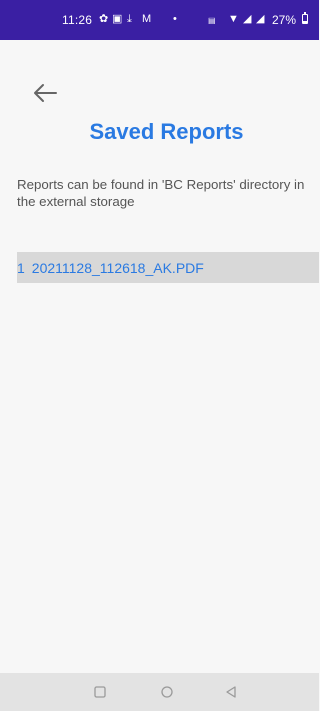 The image size is (320, 711). I want to click on home-icon, so click(167, 692).